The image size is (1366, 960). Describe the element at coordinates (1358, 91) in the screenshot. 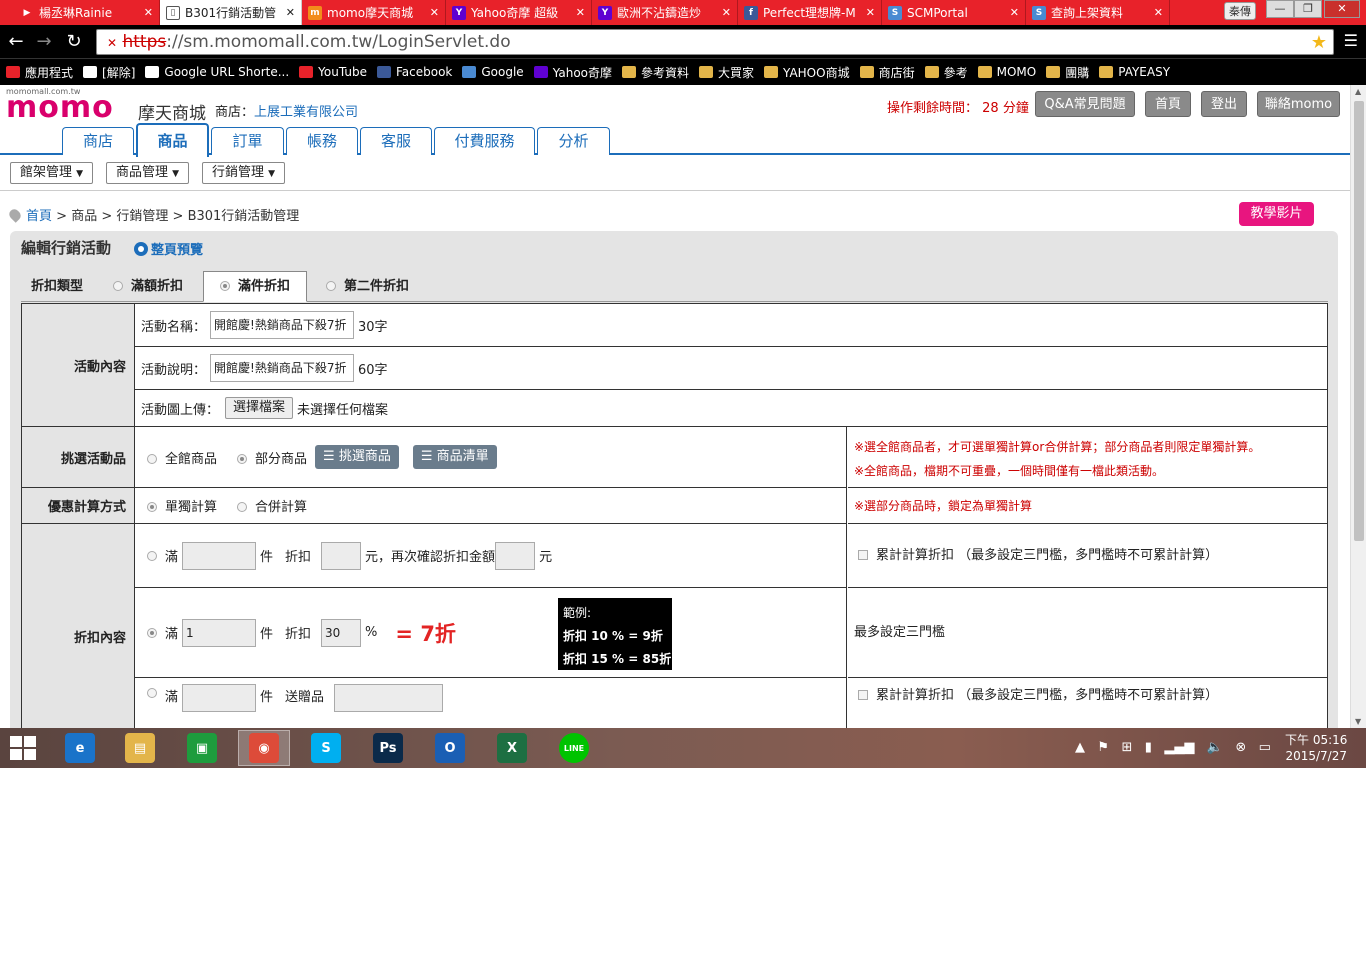

I see `scroll-up-icon: ▲` at that location.